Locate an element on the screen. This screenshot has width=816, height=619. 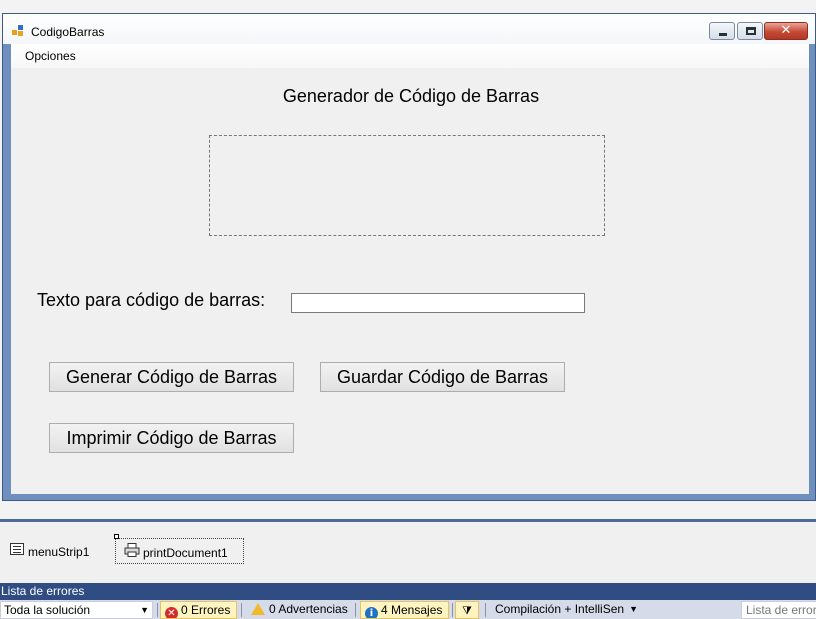
generate-barcode-button: Generar Código de Barras is located at coordinates (171, 377).